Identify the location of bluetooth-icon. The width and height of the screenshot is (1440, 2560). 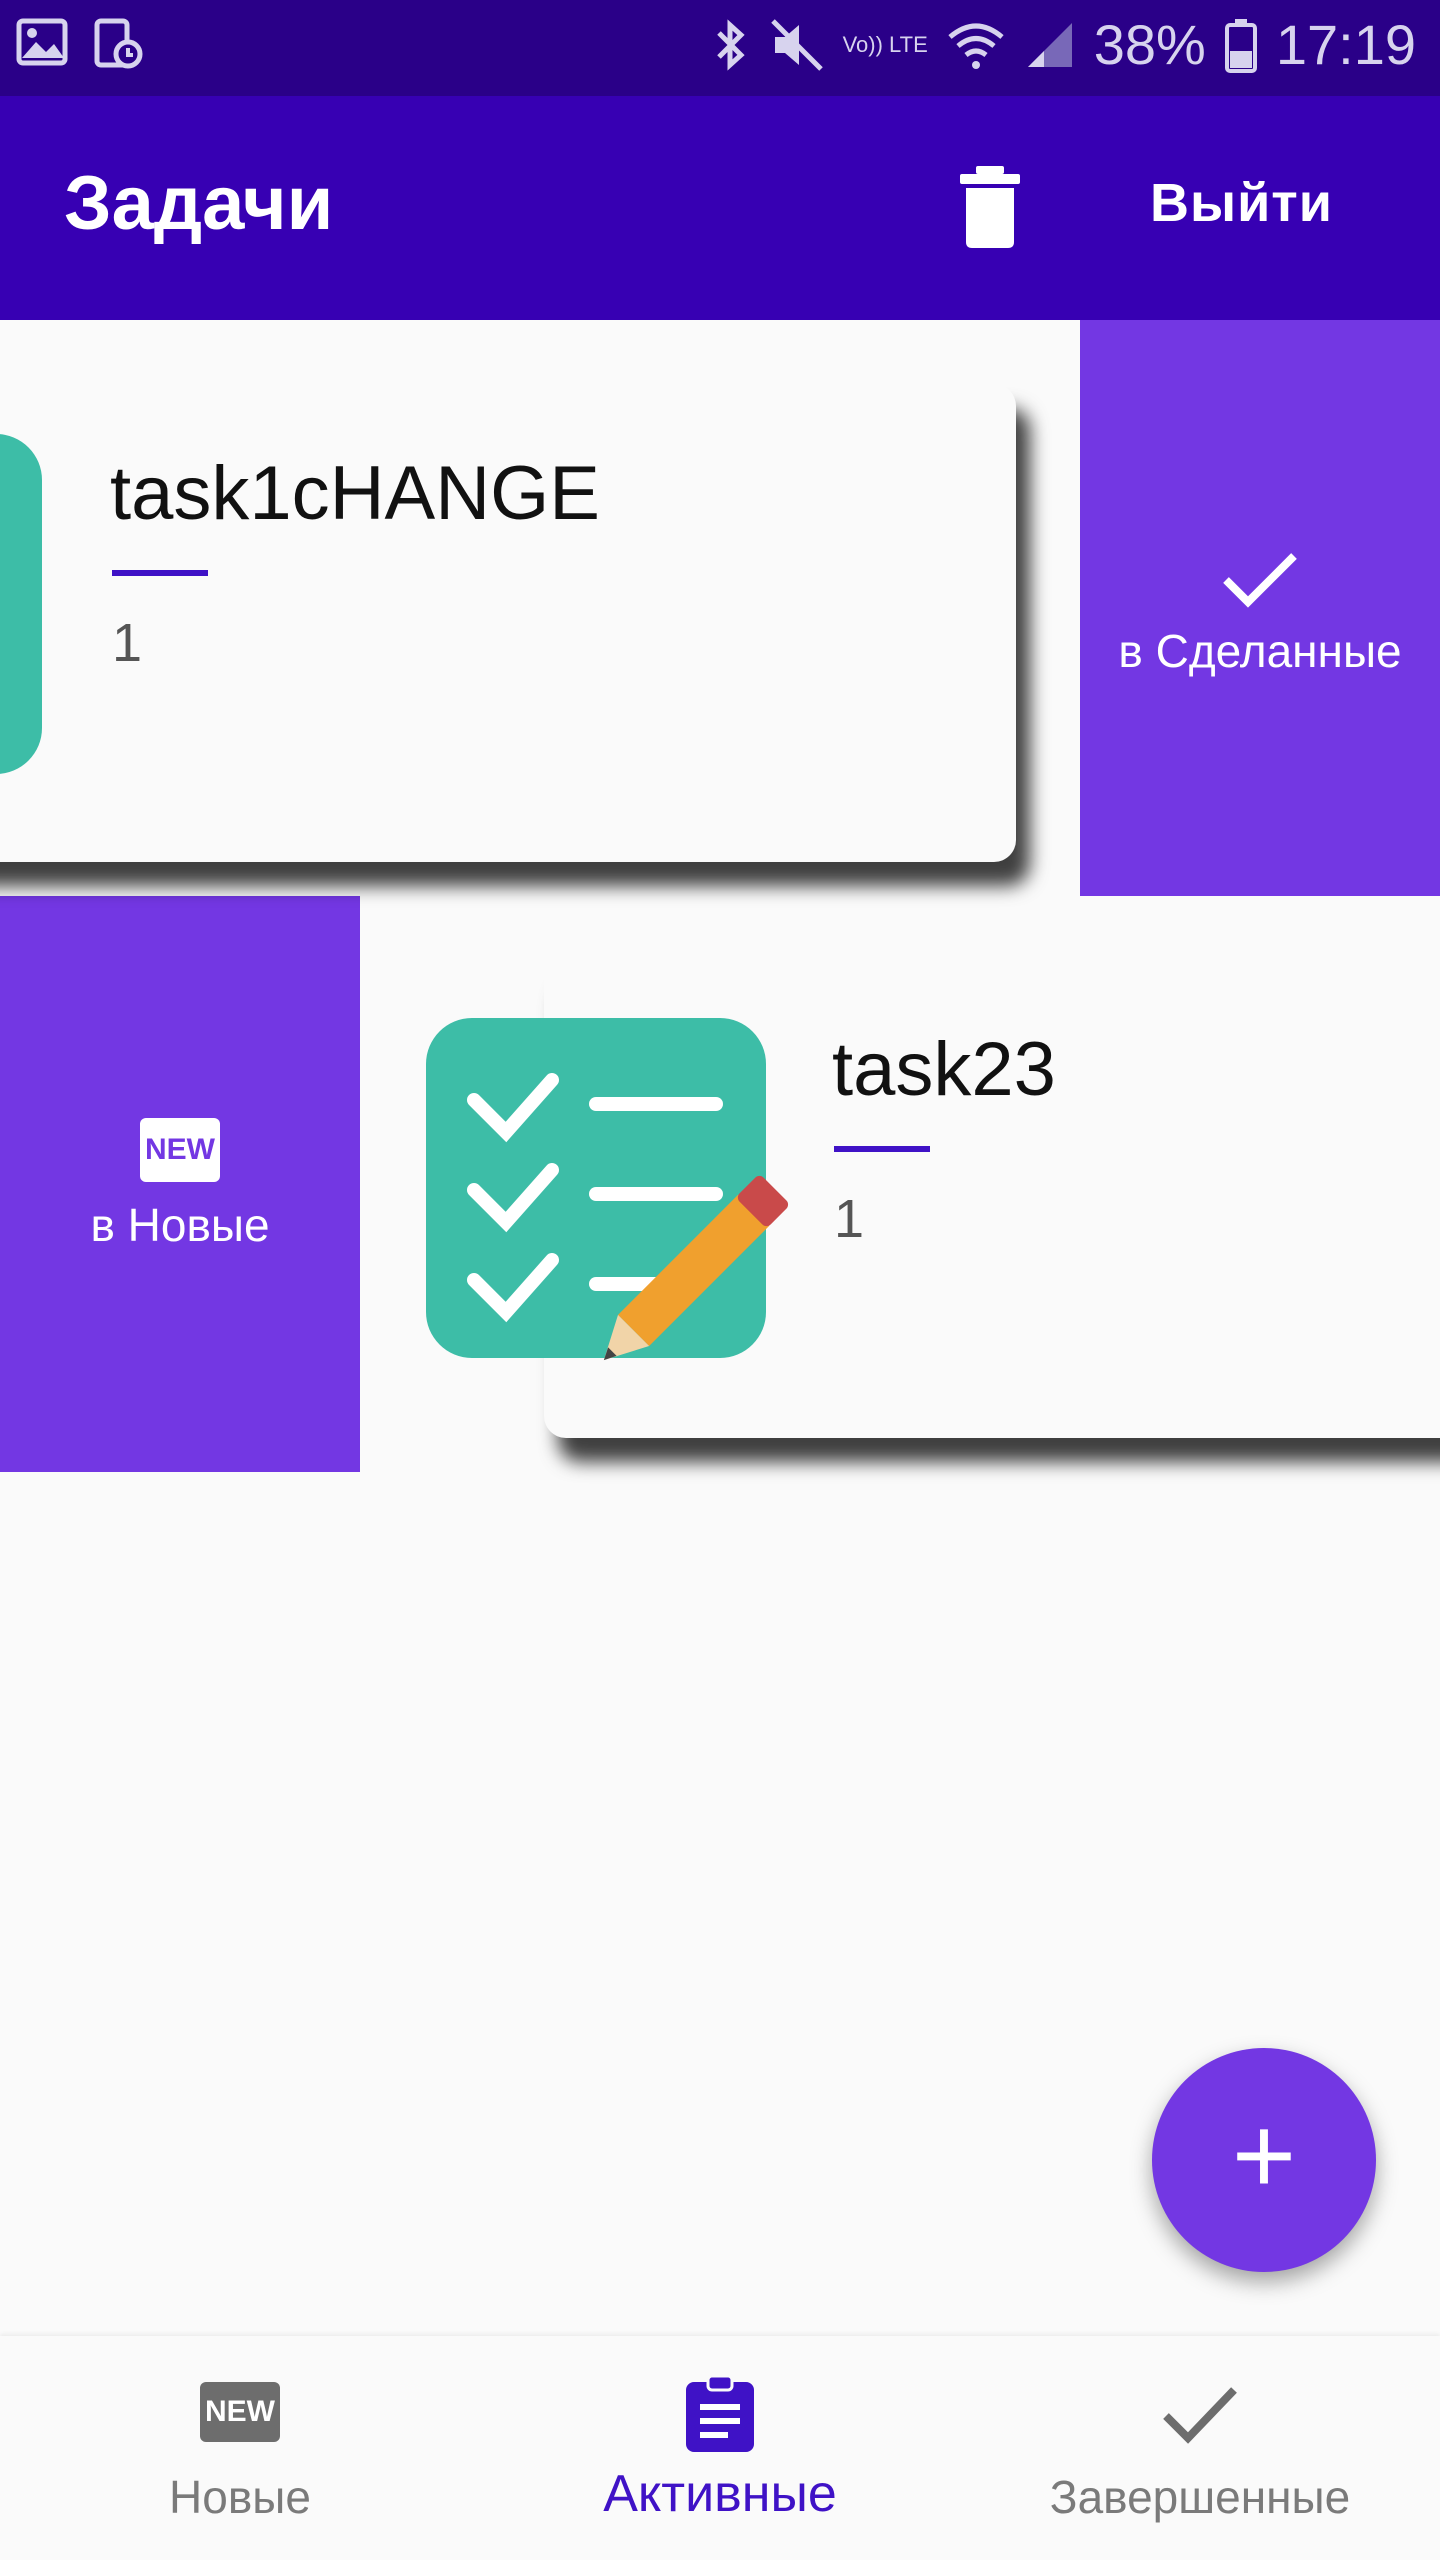
(730, 44).